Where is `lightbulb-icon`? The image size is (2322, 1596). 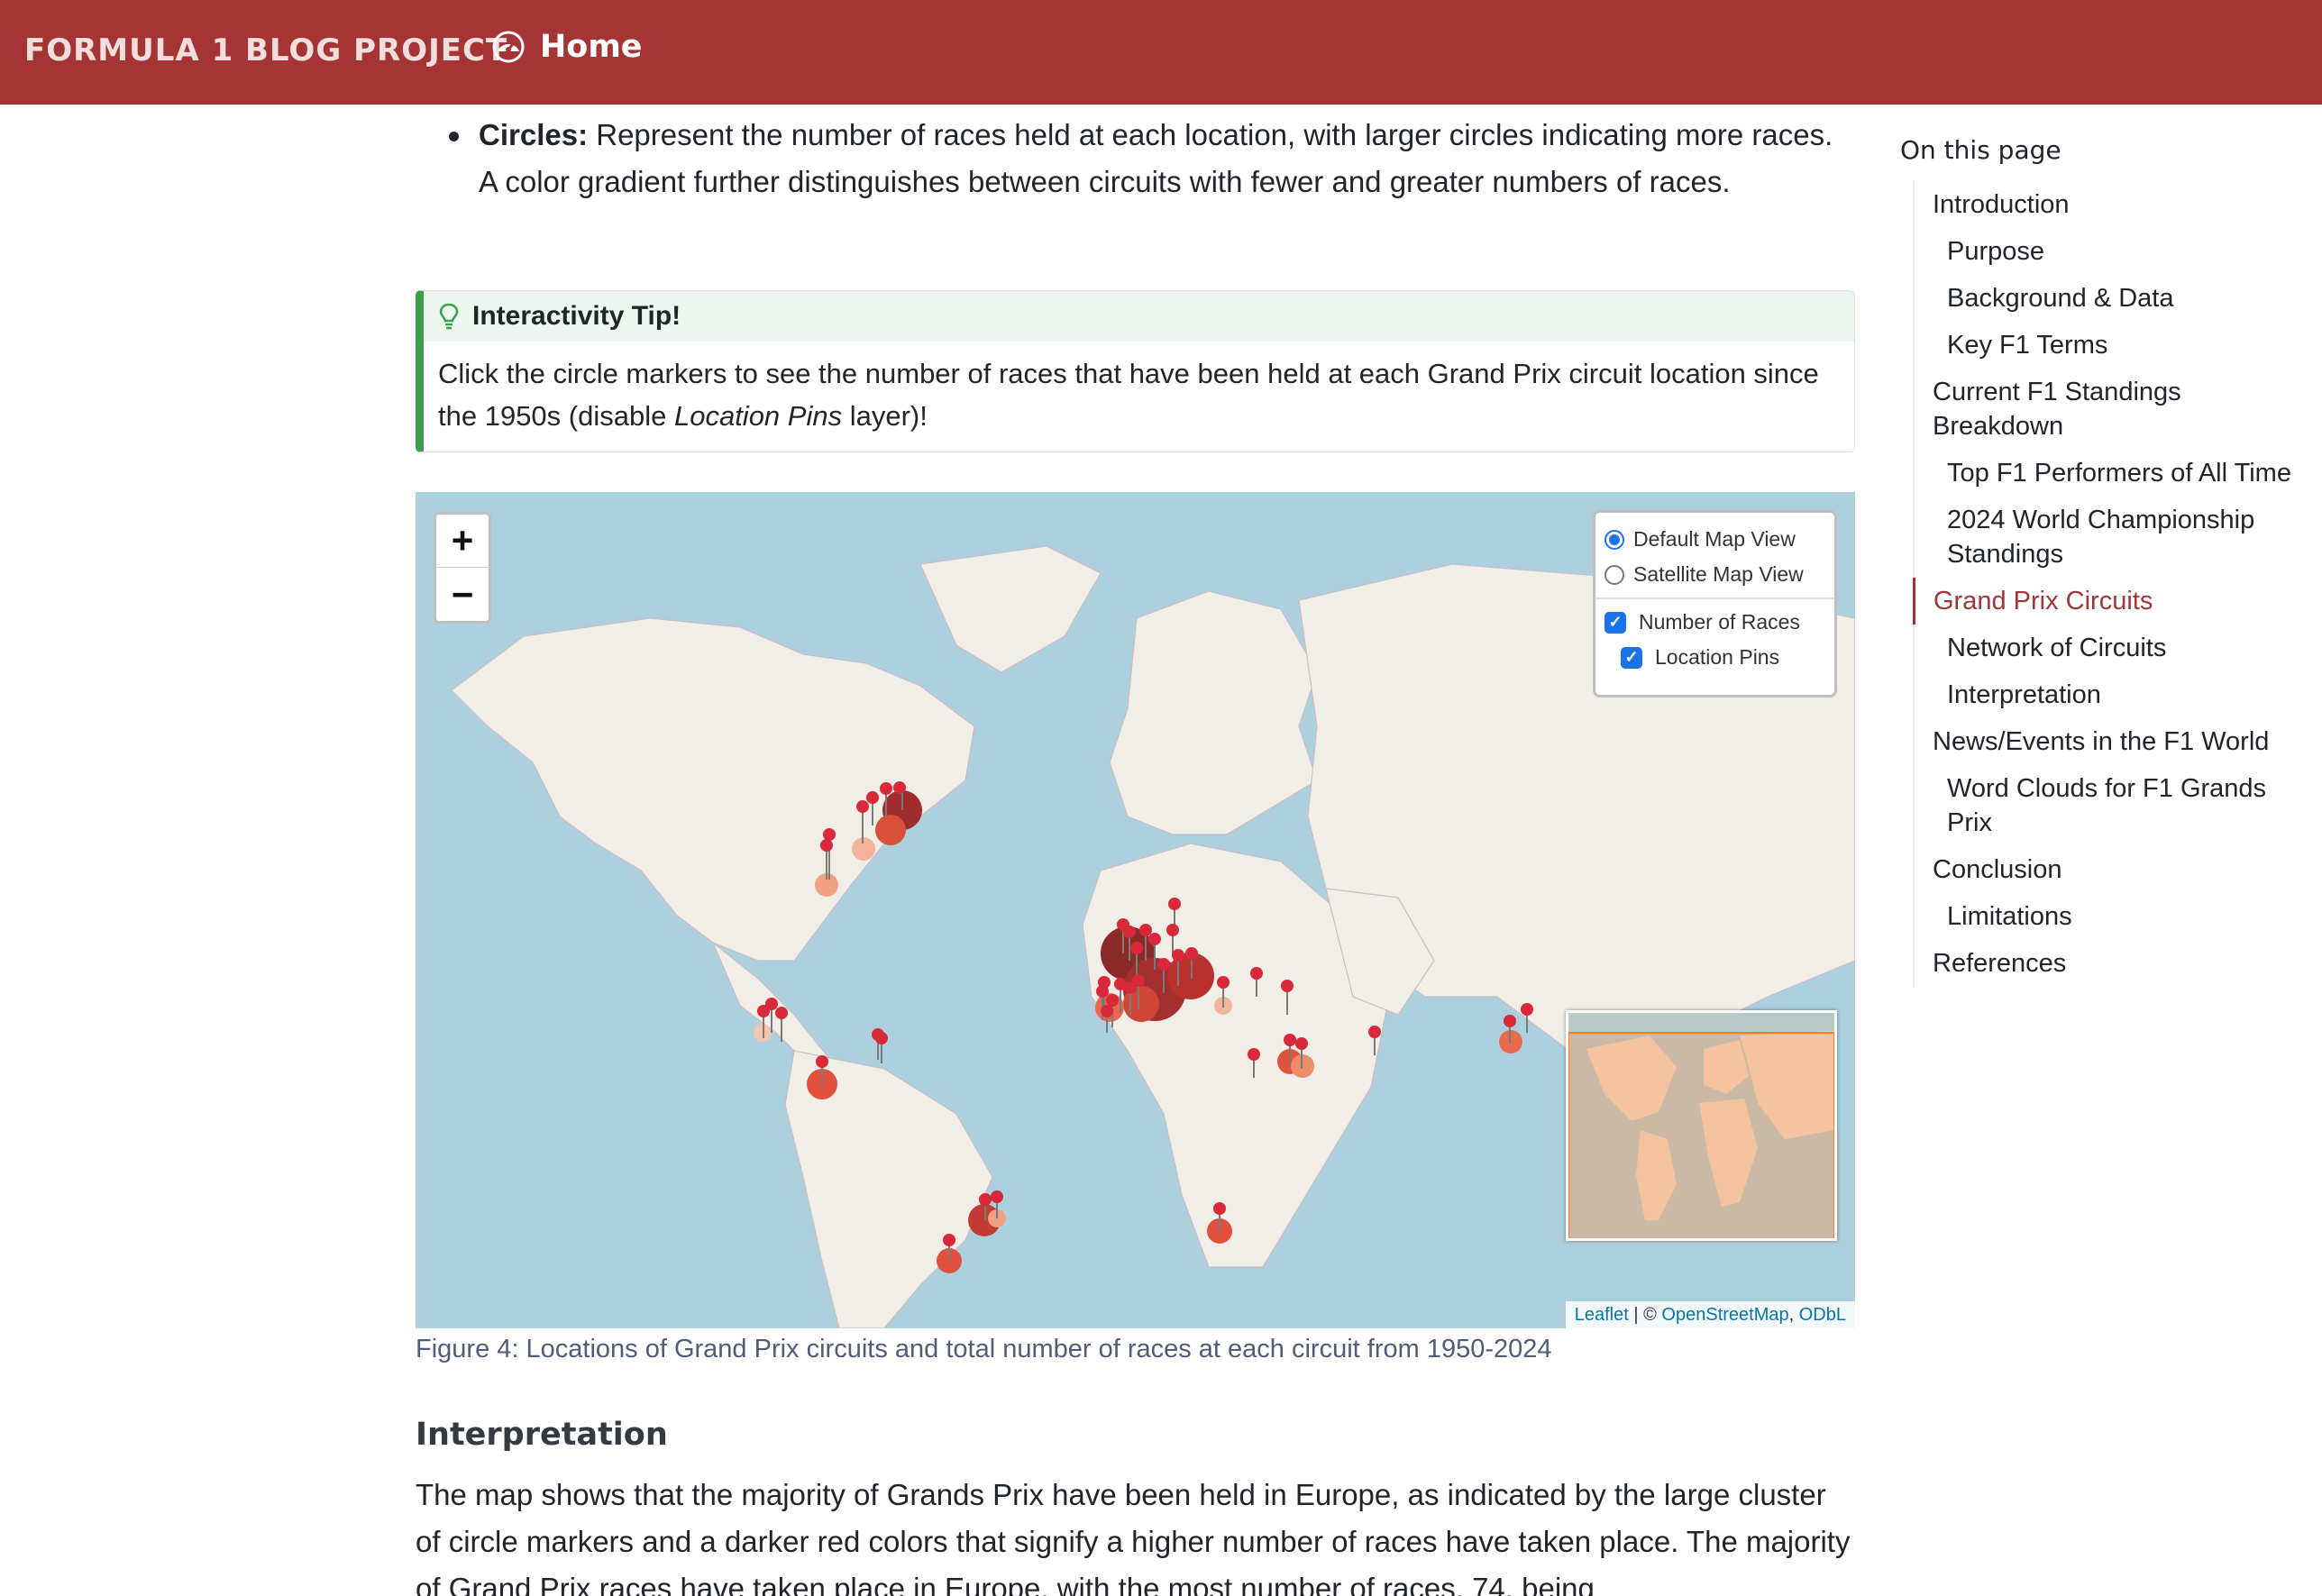 lightbulb-icon is located at coordinates (449, 316).